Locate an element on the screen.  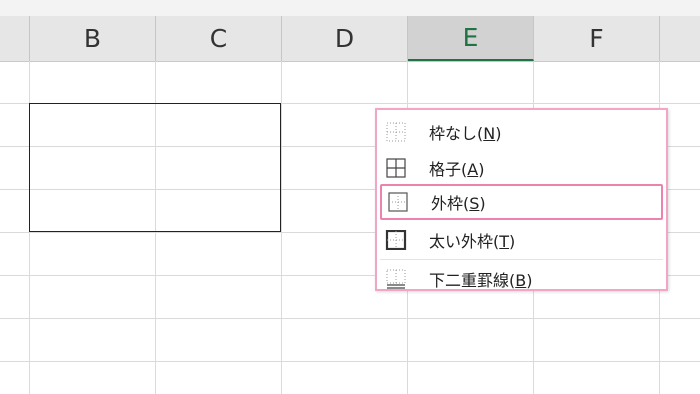
menu-item-bottom-double-border: 下二重罫線(B) is located at coordinates (521, 279).